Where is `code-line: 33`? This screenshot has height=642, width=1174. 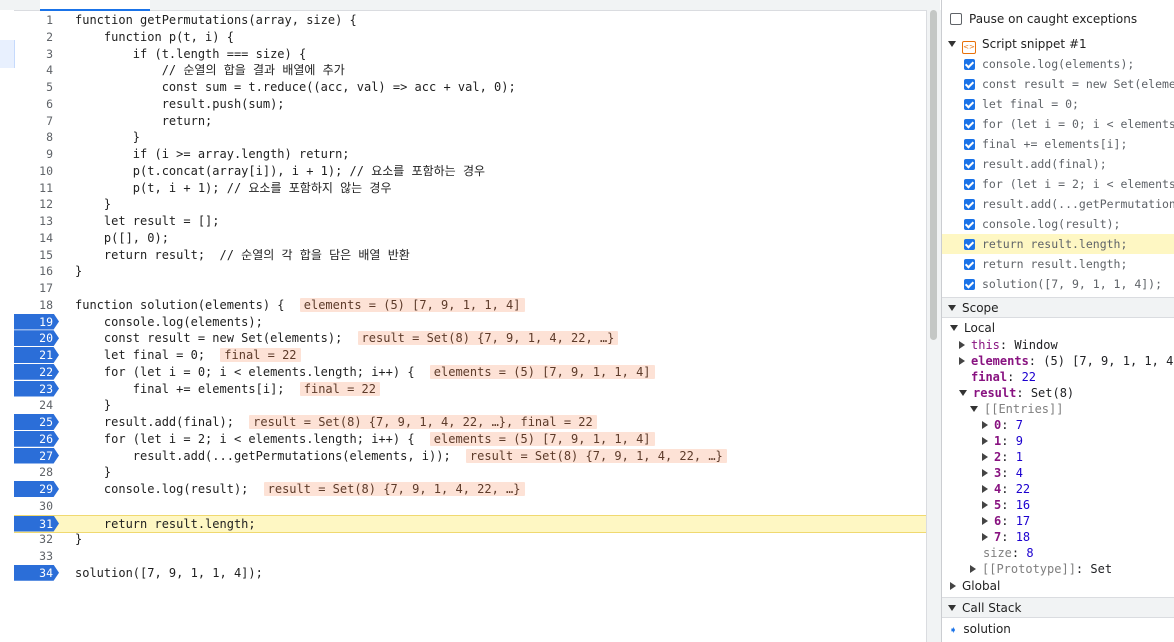
code-line: 33 is located at coordinates (470, 556).